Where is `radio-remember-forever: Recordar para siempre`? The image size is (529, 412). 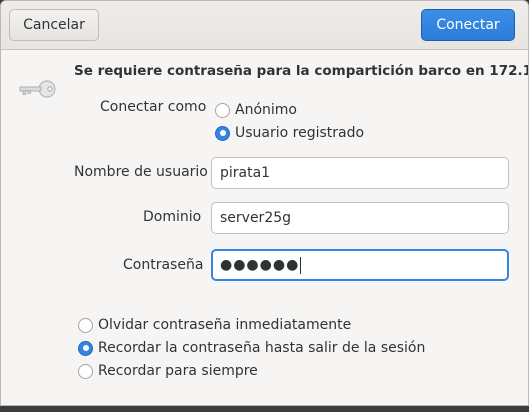
radio-remember-forever: Recordar para siempre is located at coordinates (168, 371).